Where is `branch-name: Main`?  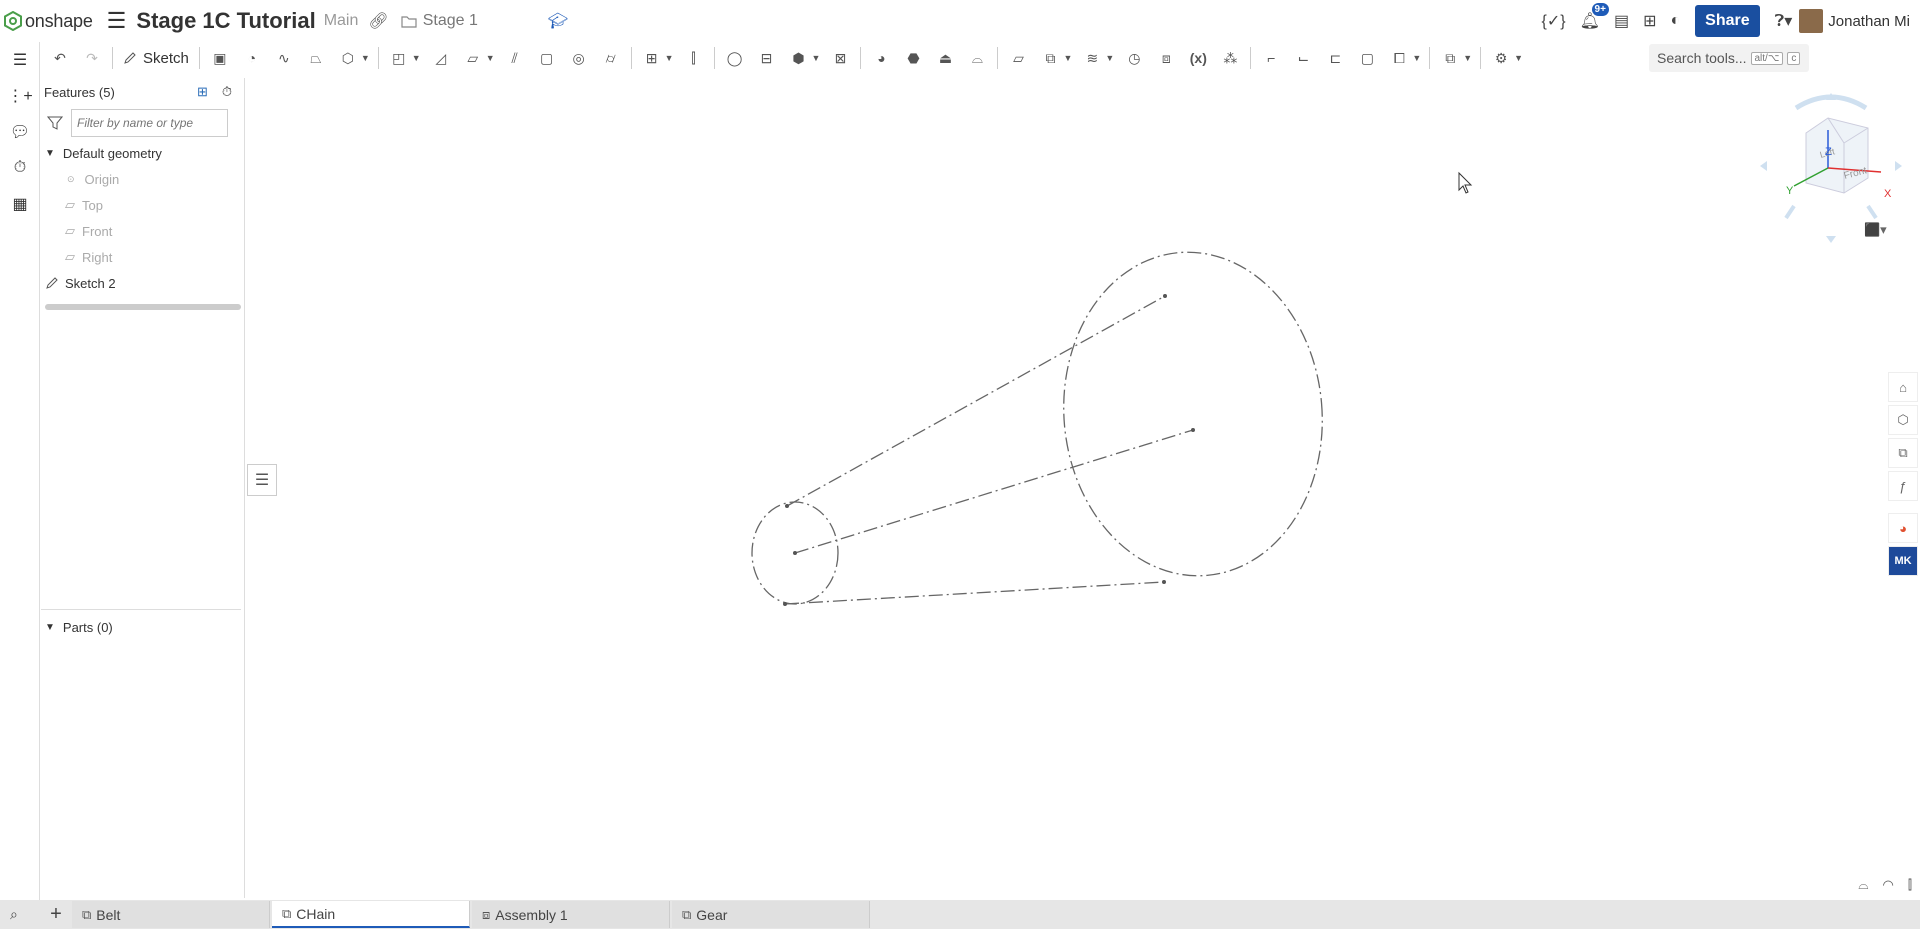 branch-name: Main is located at coordinates (341, 21).